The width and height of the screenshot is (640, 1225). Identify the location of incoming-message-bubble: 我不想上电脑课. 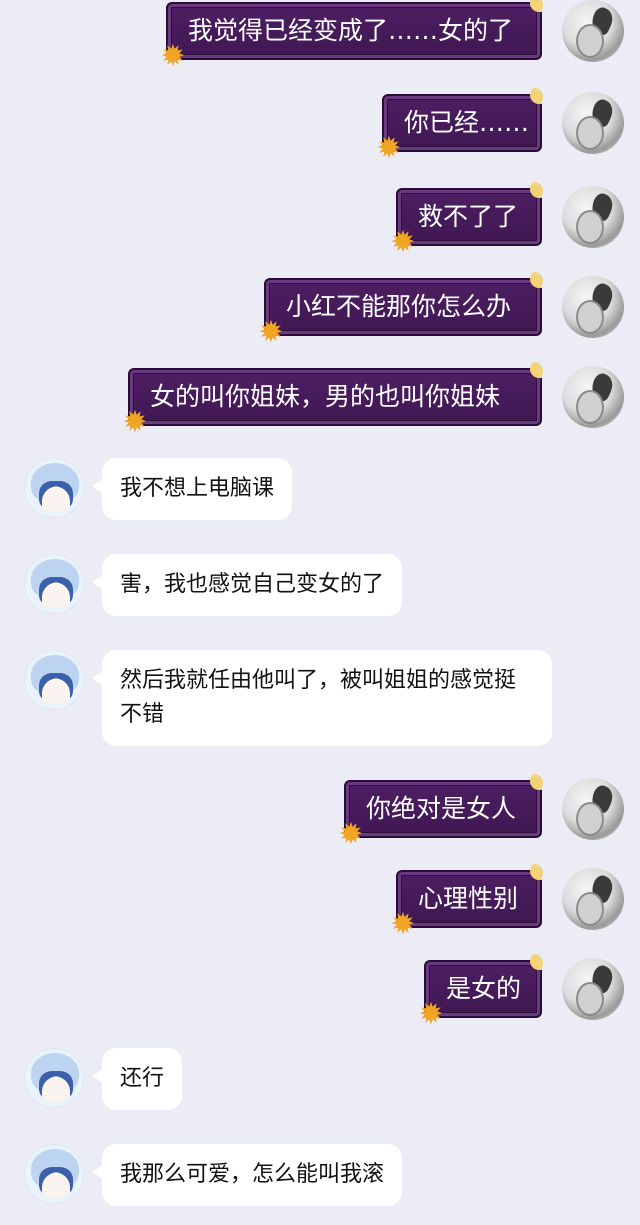
(192, 489).